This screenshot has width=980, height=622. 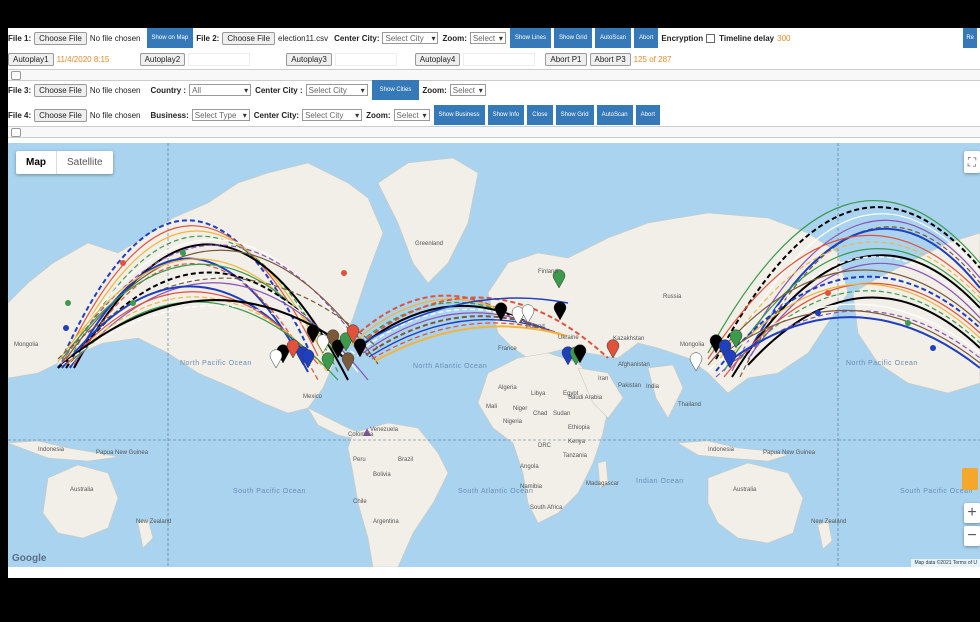 What do you see at coordinates (548, 272) in the screenshot?
I see `label-finland: Finland` at bounding box center [548, 272].